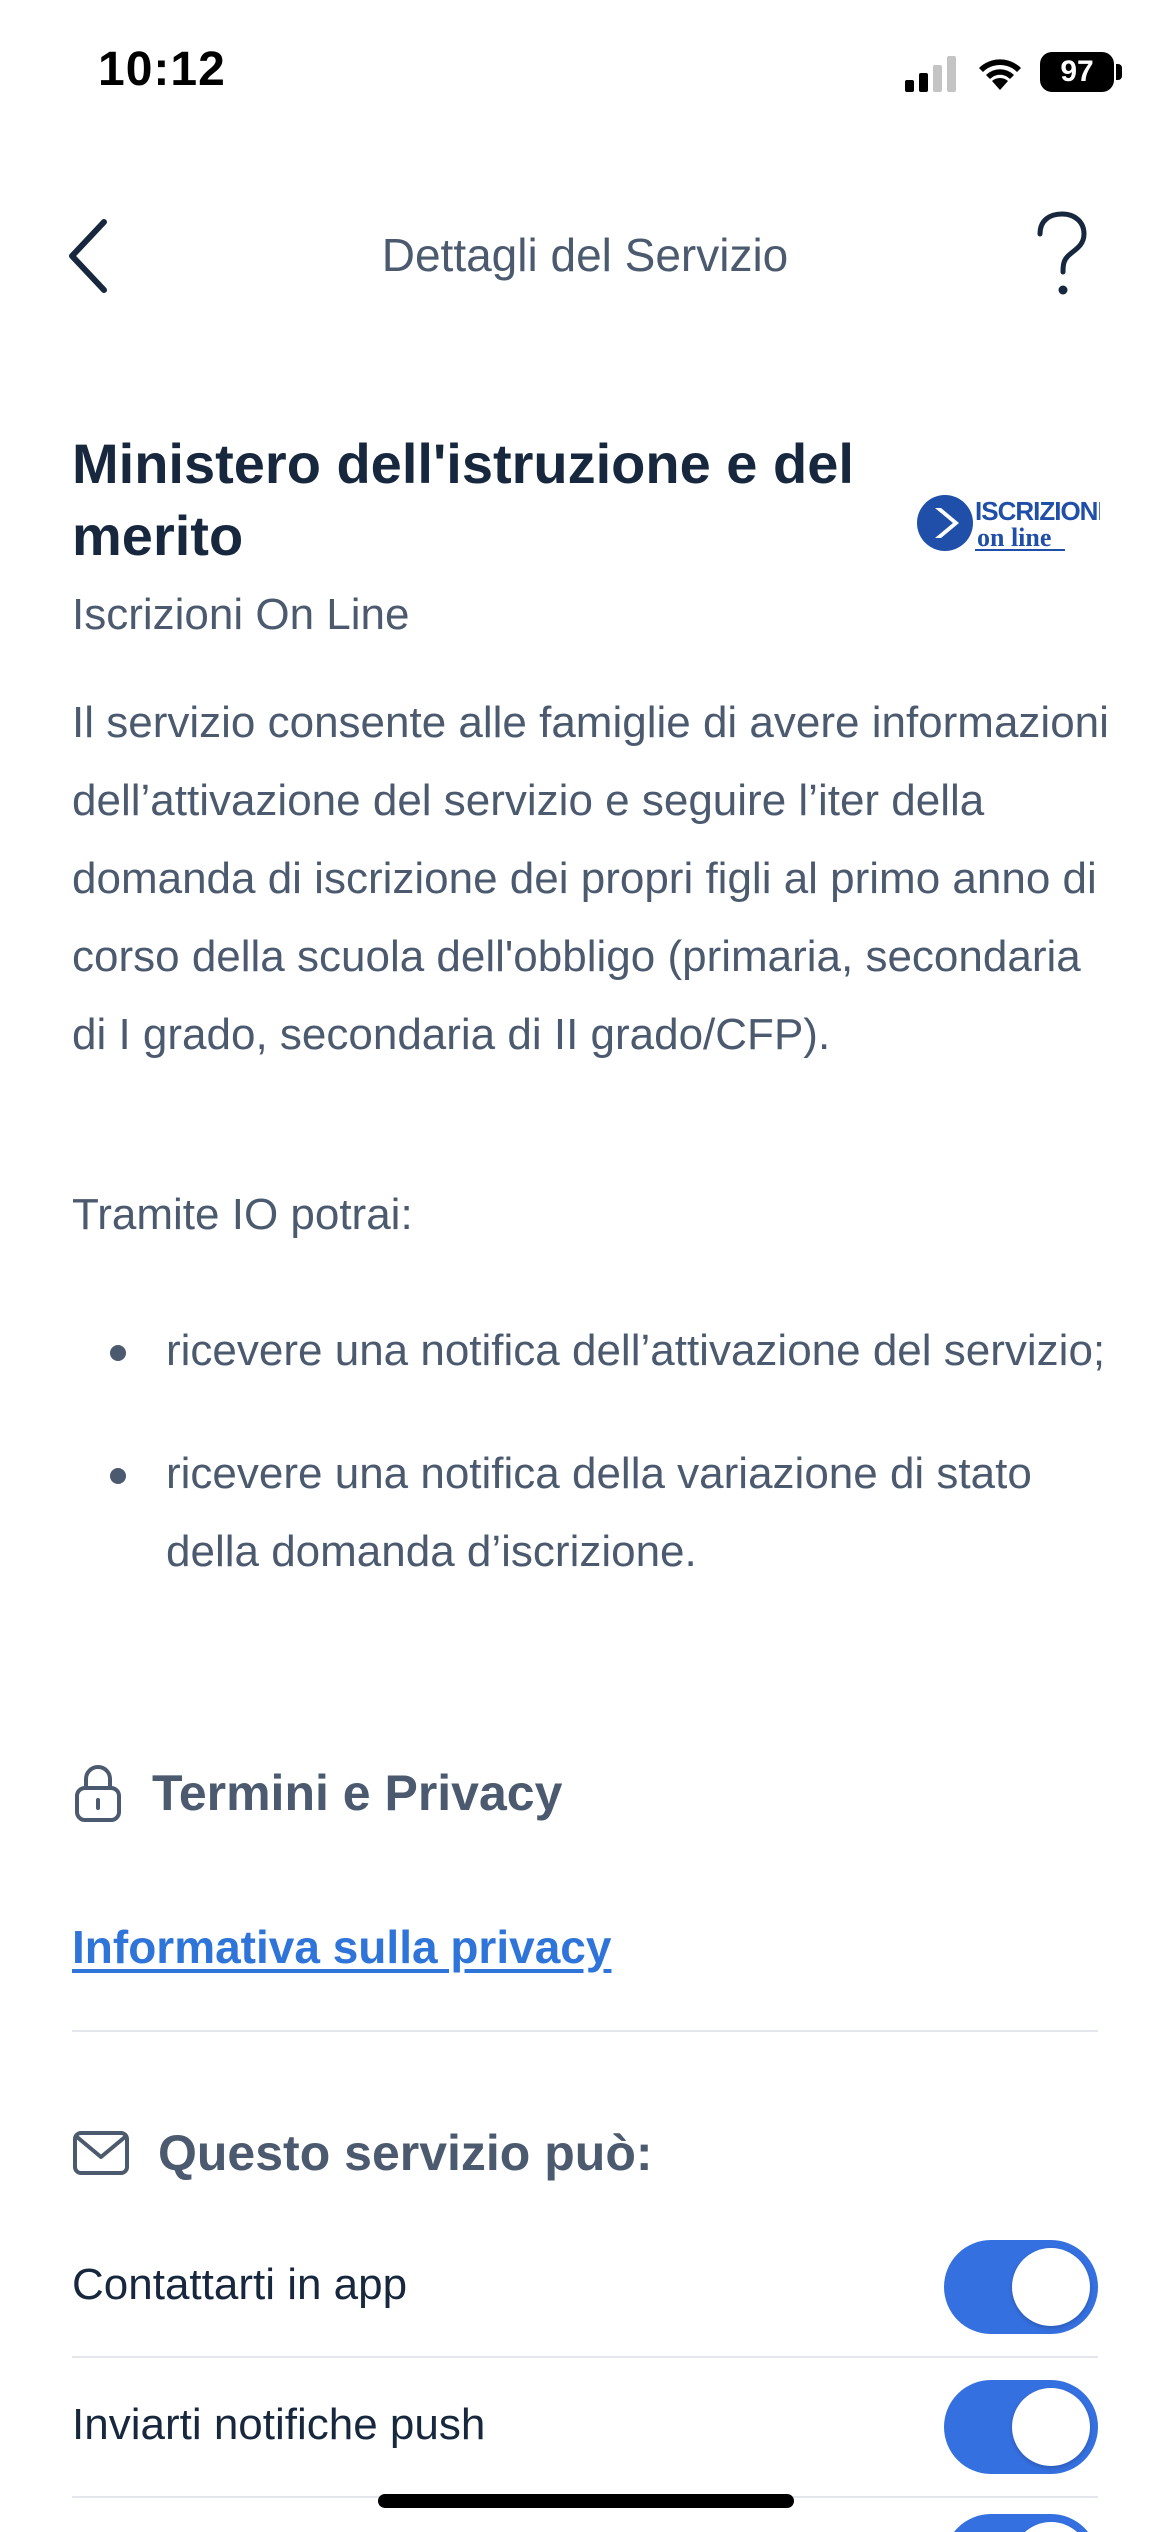 The image size is (1170, 2532). What do you see at coordinates (341, 1947) in the screenshot?
I see `privacy-policy-link: Informativa sulla privacy` at bounding box center [341, 1947].